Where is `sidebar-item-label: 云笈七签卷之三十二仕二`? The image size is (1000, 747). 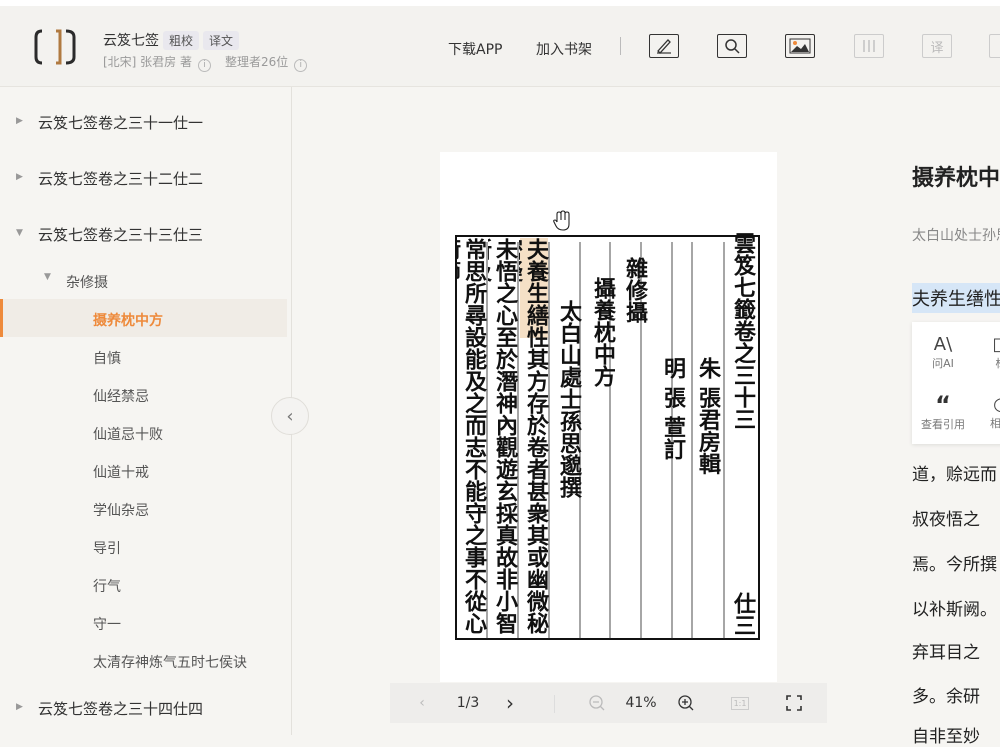
sidebar-item-label: 云笈七签卷之三十二仕二 is located at coordinates (121, 179).